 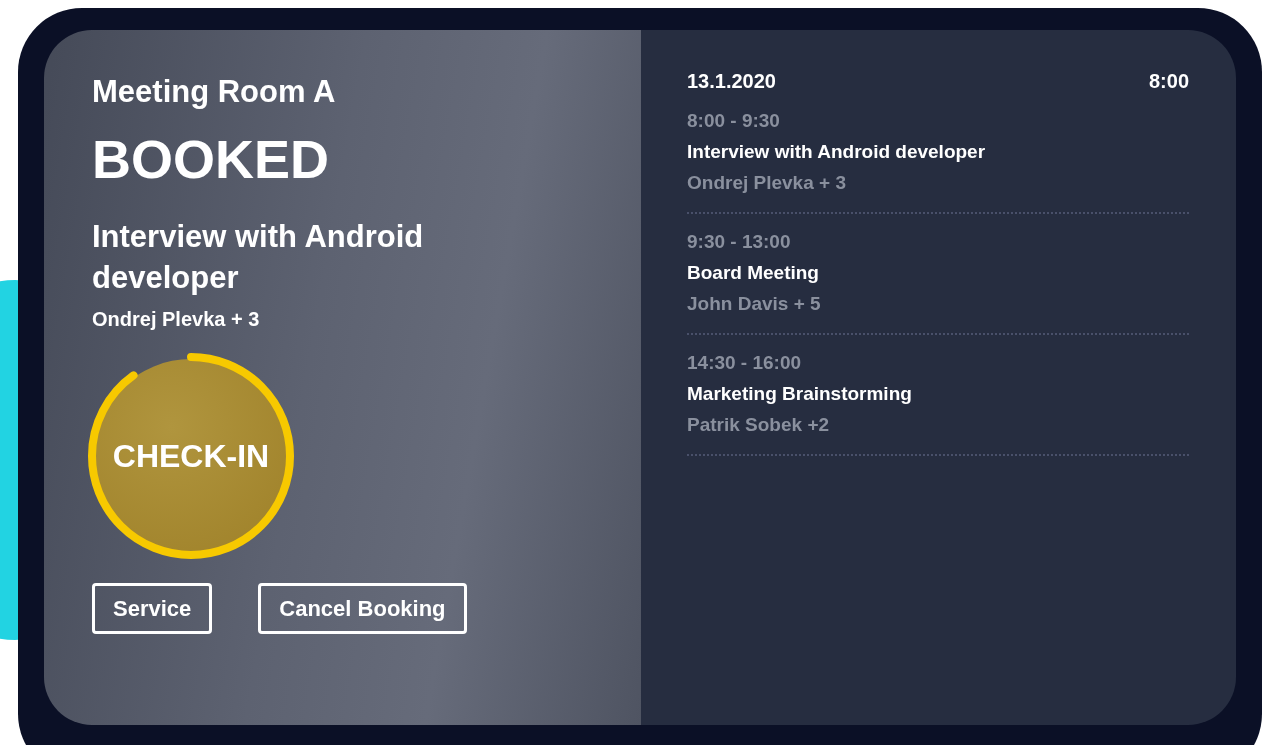 I want to click on event-attendees: John Davis + 5, so click(x=754, y=304).